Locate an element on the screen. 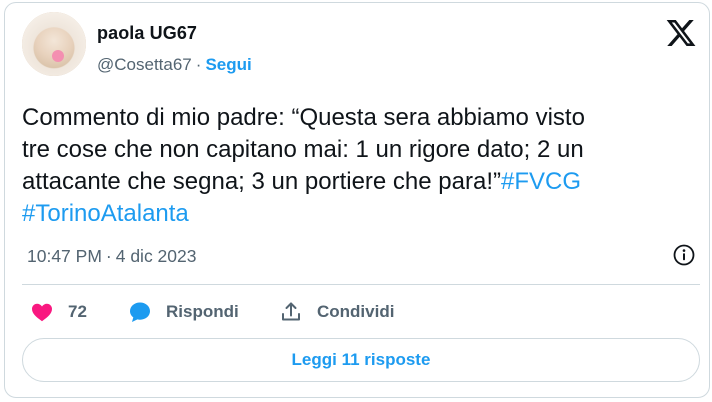 The width and height of the screenshot is (712, 402). divider is located at coordinates (361, 284).